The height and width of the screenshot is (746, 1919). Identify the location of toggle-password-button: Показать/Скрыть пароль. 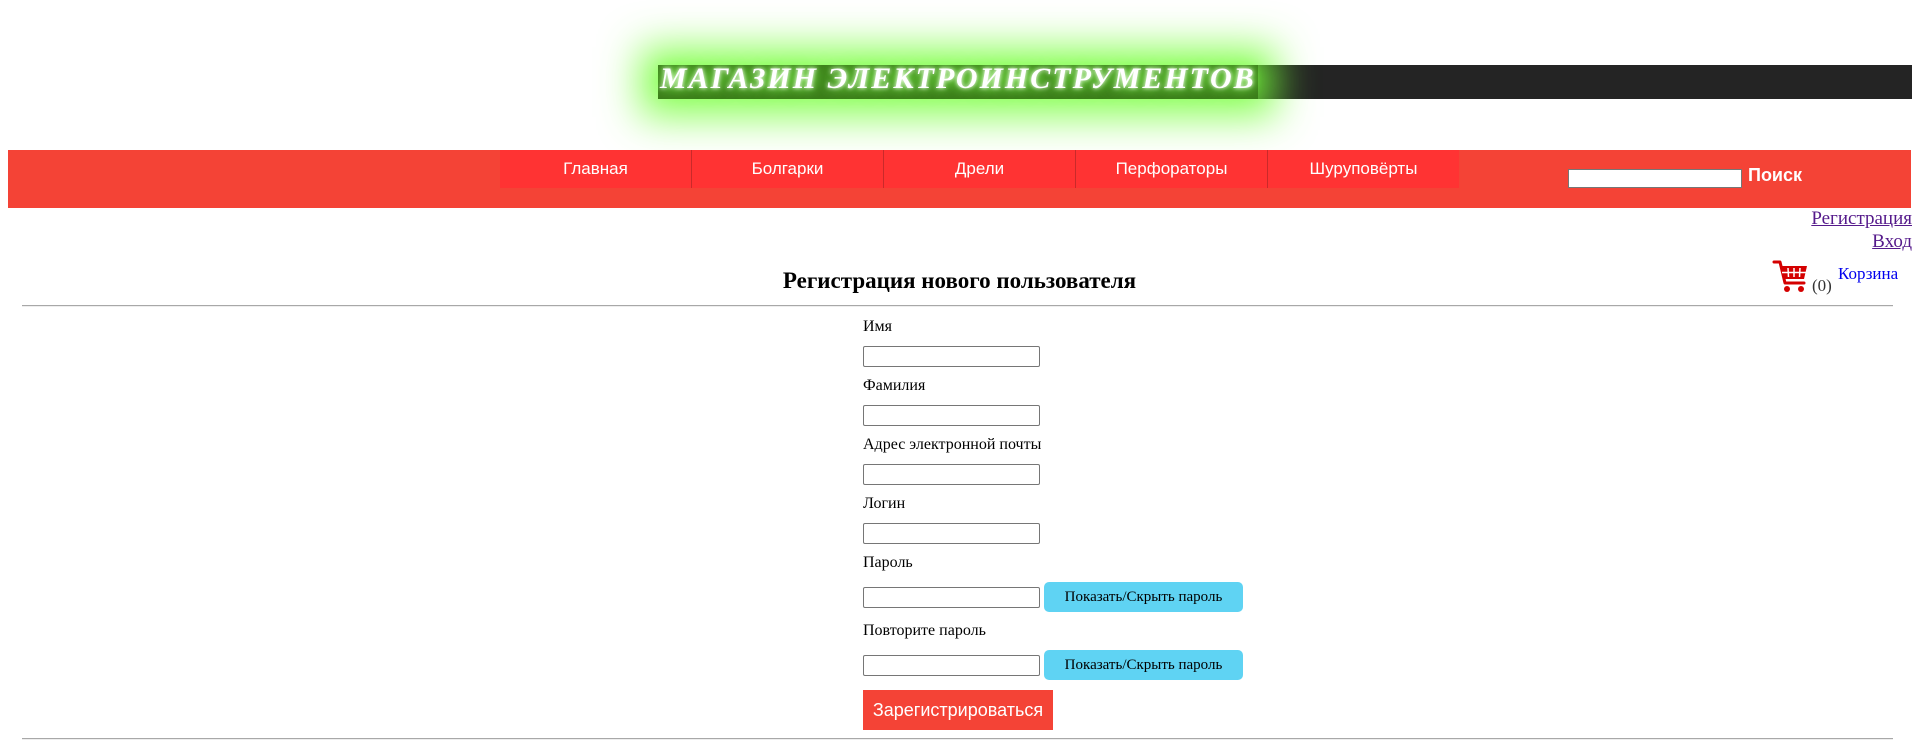
(1143, 597).